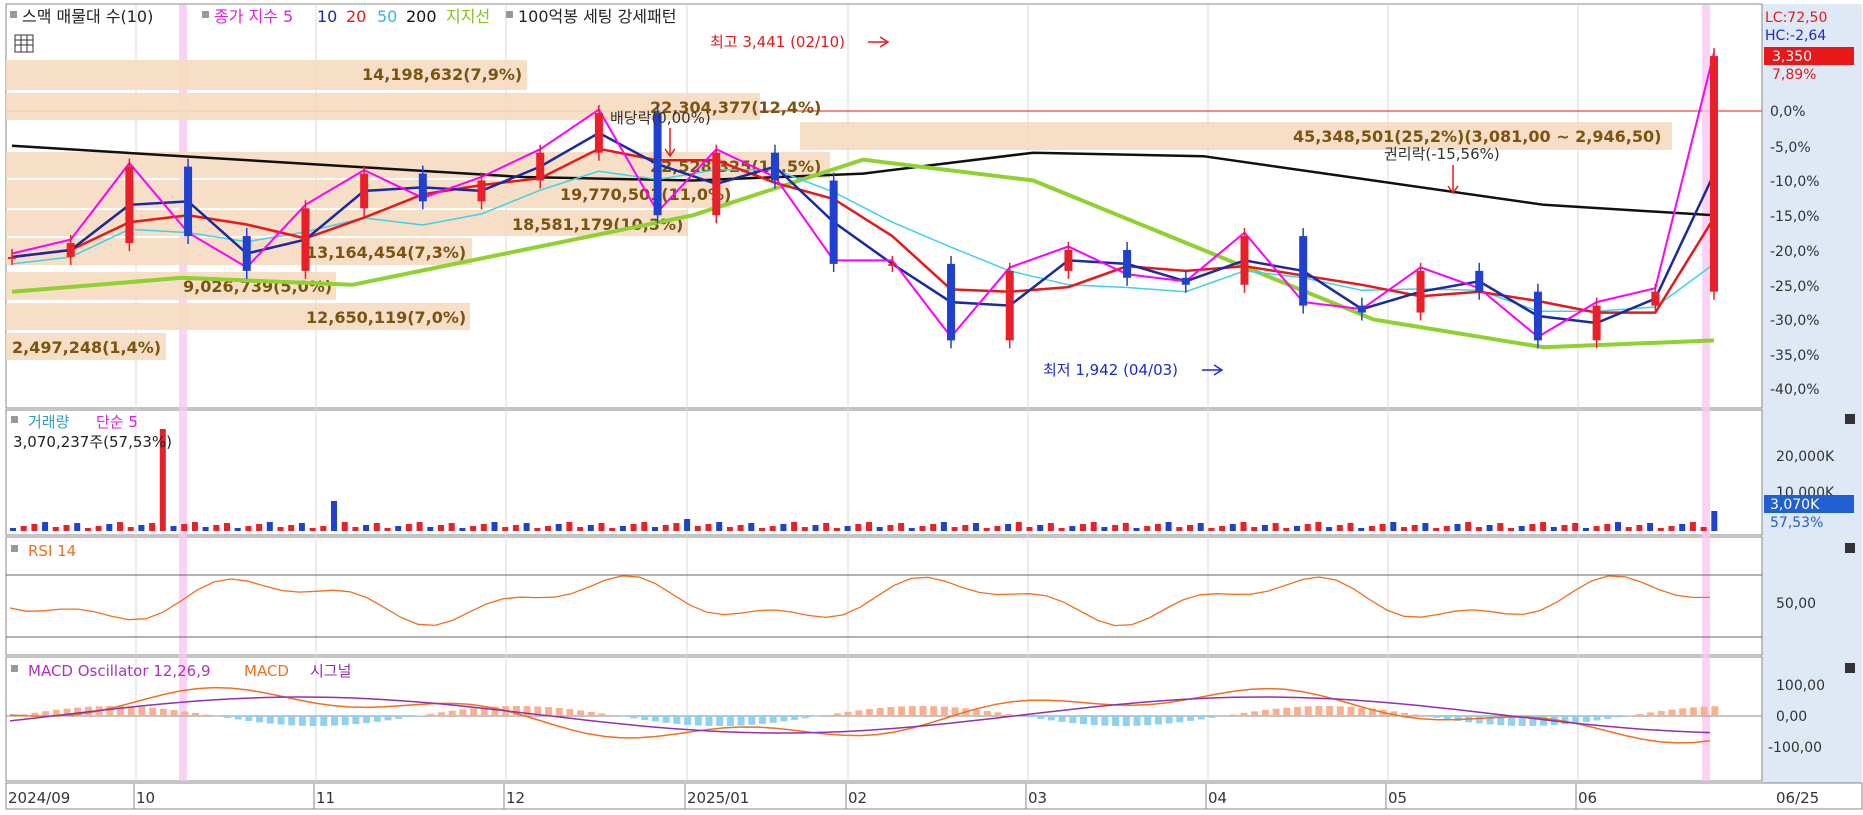 This screenshot has width=1863, height=815. Describe the element at coordinates (1795, 505) in the screenshot. I see `volume-value: 3,070K` at that location.